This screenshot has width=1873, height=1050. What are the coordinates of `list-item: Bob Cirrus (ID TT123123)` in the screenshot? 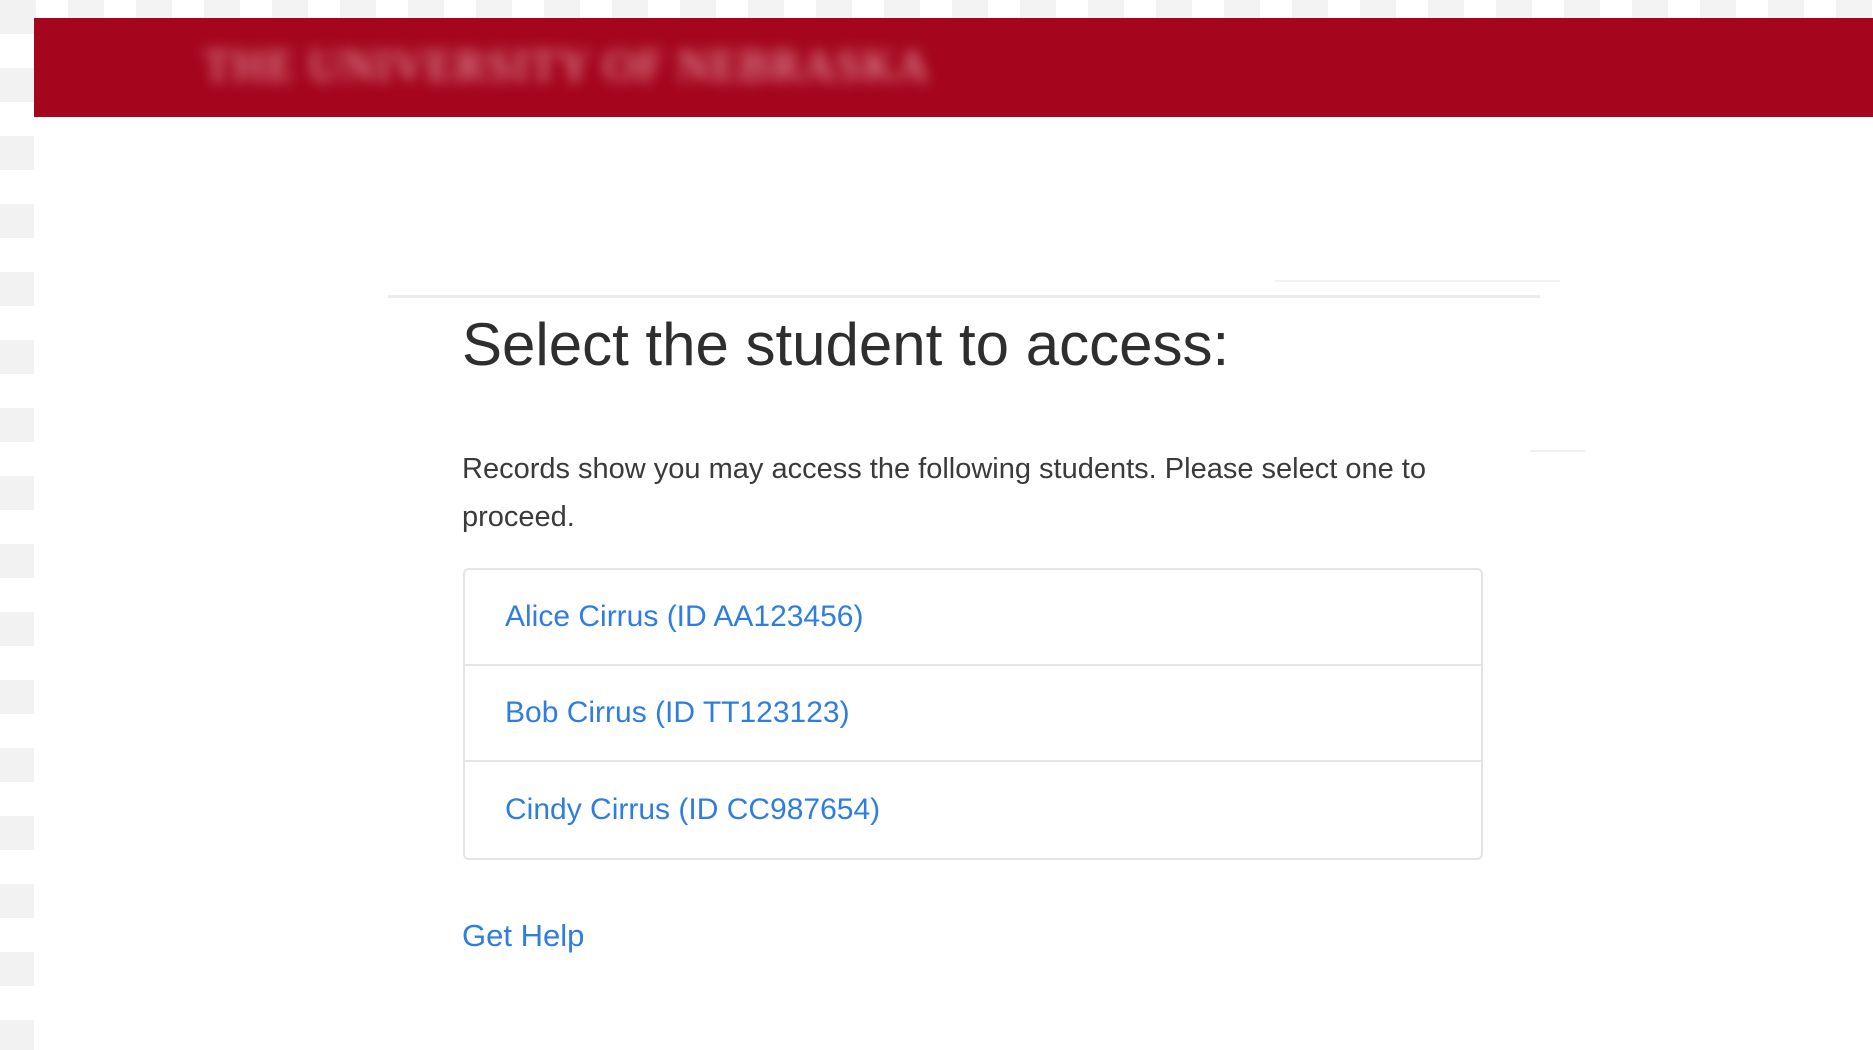 It's located at (973, 714).